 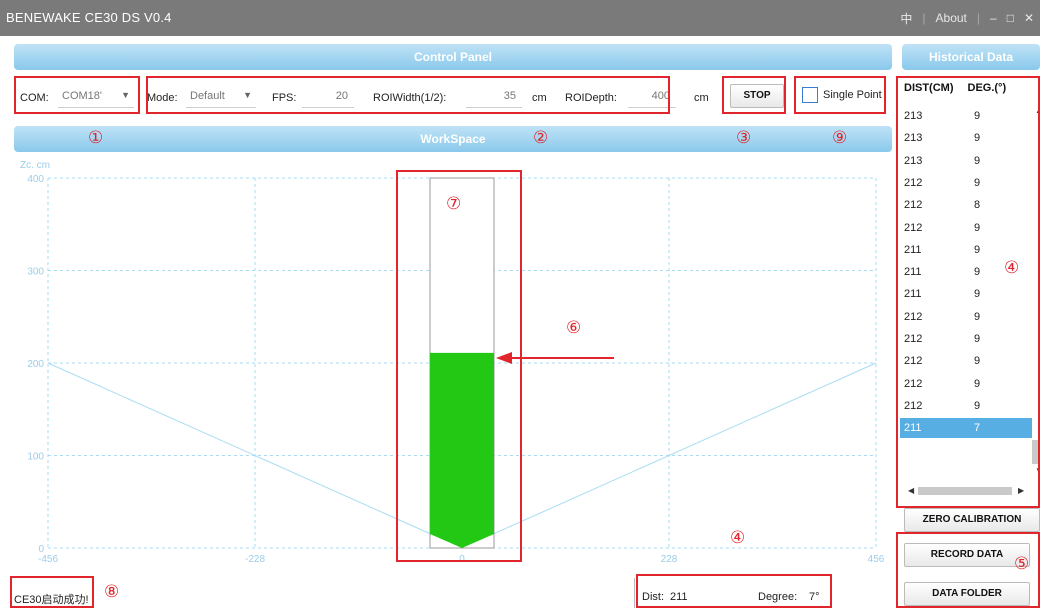 What do you see at coordinates (77, 95) in the screenshot?
I see `annotation-box-com` at bounding box center [77, 95].